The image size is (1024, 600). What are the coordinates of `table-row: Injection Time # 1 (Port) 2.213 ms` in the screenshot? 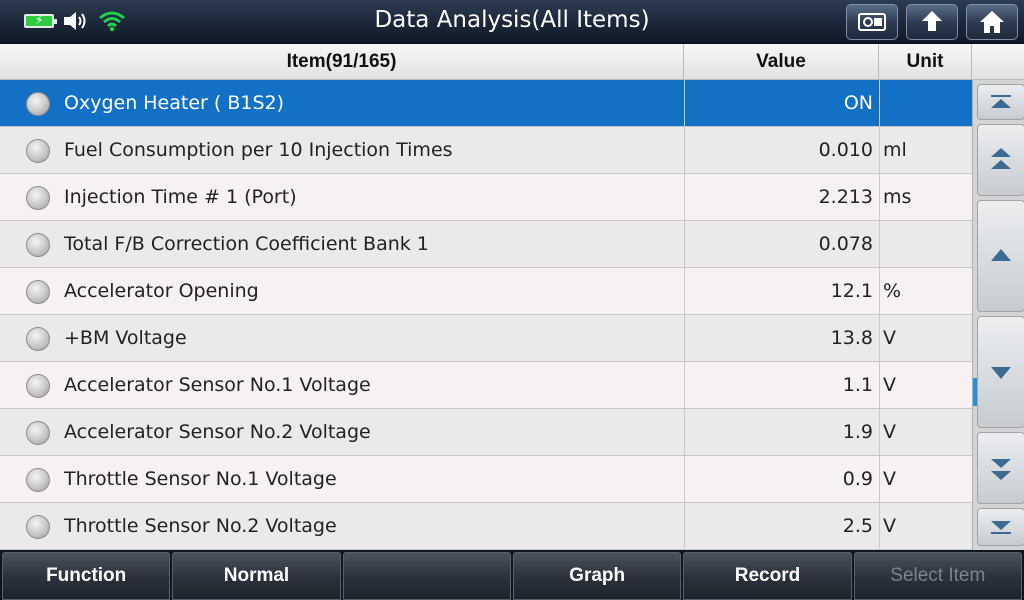 It's located at (486, 197).